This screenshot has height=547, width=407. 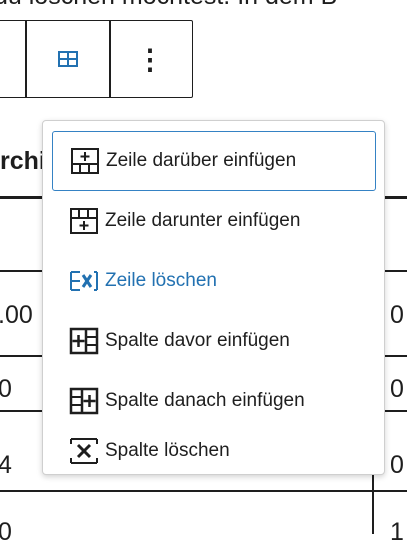 What do you see at coordinates (161, 280) in the screenshot?
I see `menu-item-label: Zeile löschen` at bounding box center [161, 280].